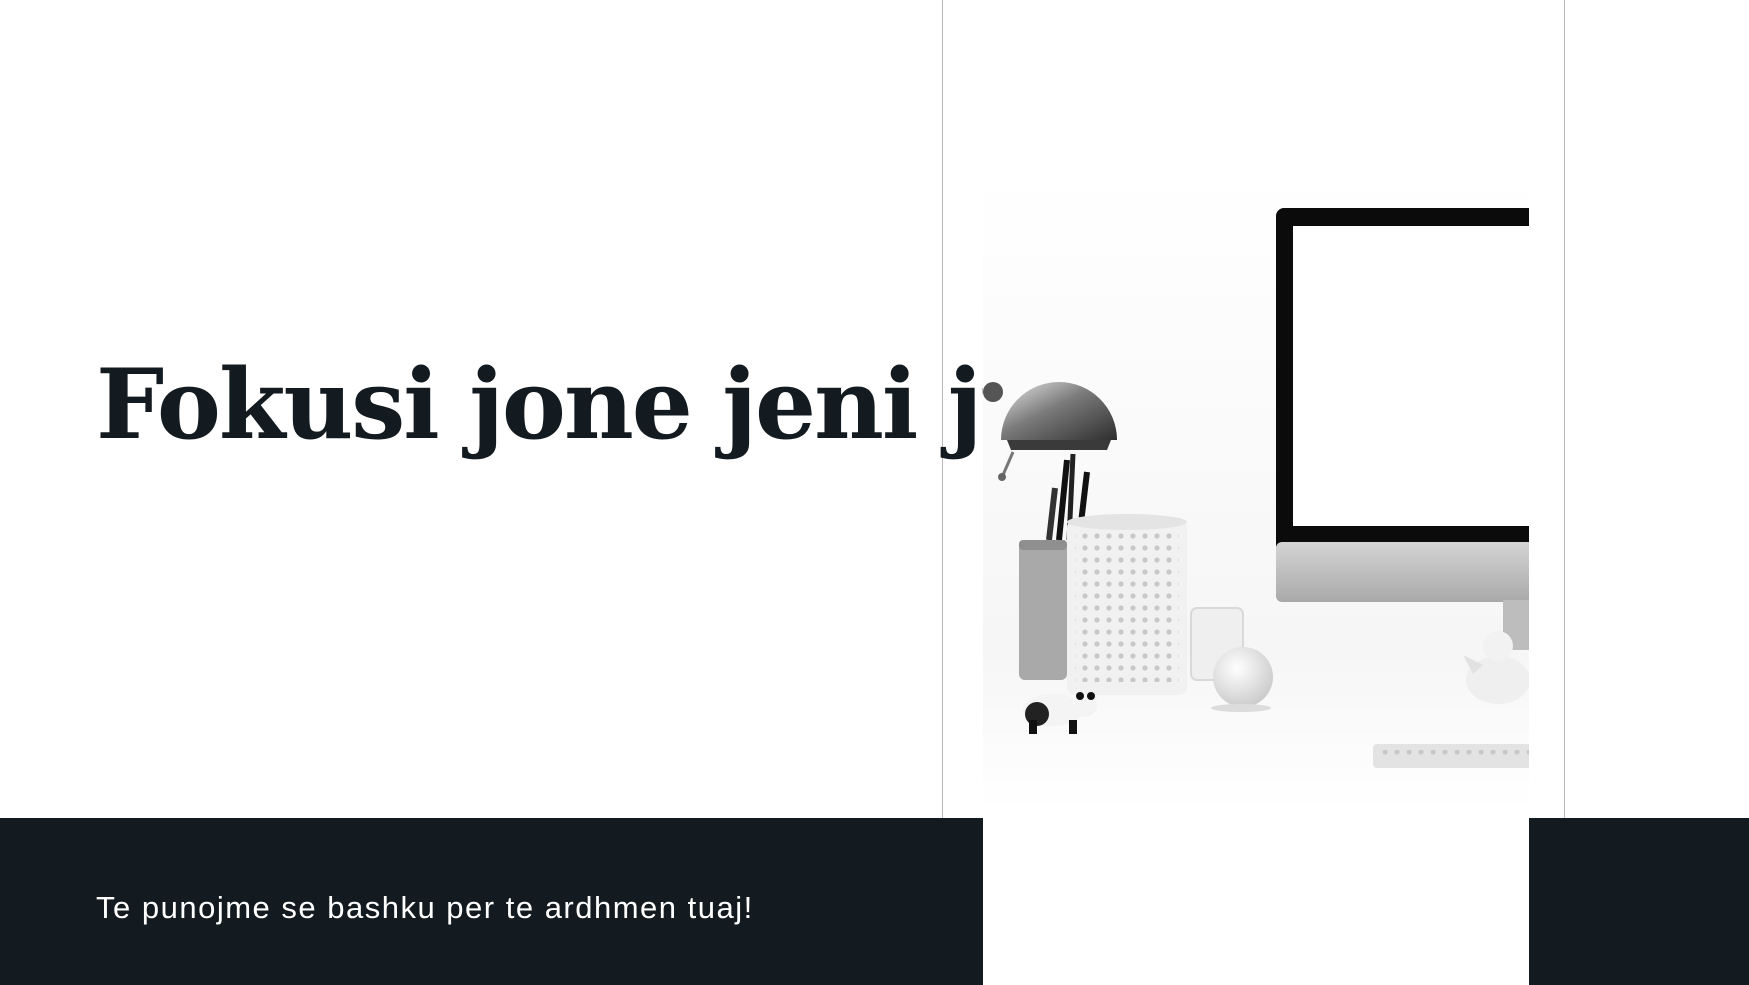 The height and width of the screenshot is (985, 1749). What do you see at coordinates (573, 404) in the screenshot?
I see `slide-title: Fokusi jone jeni ju` at bounding box center [573, 404].